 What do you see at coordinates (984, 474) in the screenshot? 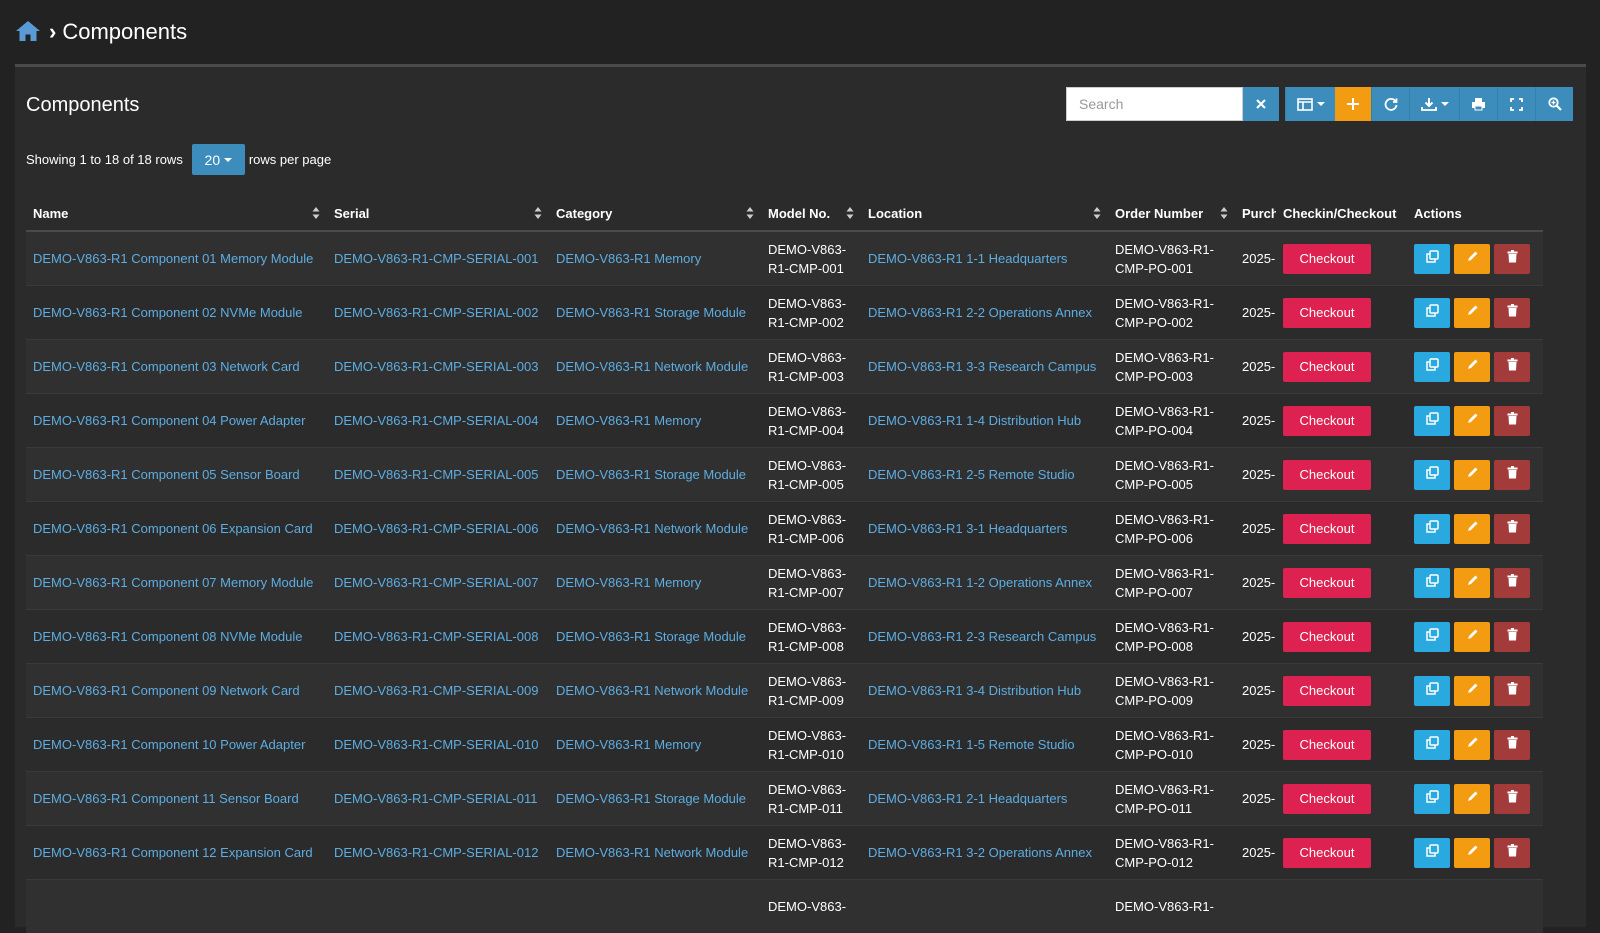
I see `location-link: DEMO-V863-R1 2-5 Remote Studio` at bounding box center [984, 474].